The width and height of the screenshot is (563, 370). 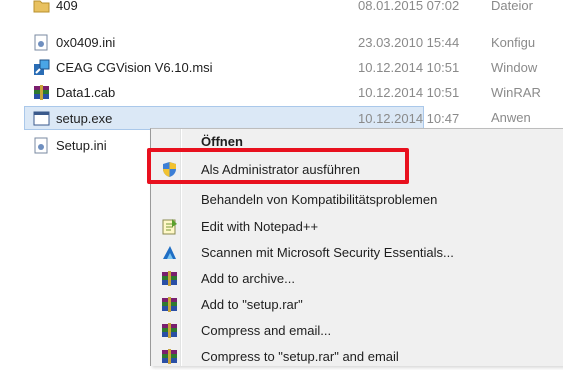 What do you see at coordinates (222, 141) in the screenshot?
I see `menu-item-label: Öffnen` at bounding box center [222, 141].